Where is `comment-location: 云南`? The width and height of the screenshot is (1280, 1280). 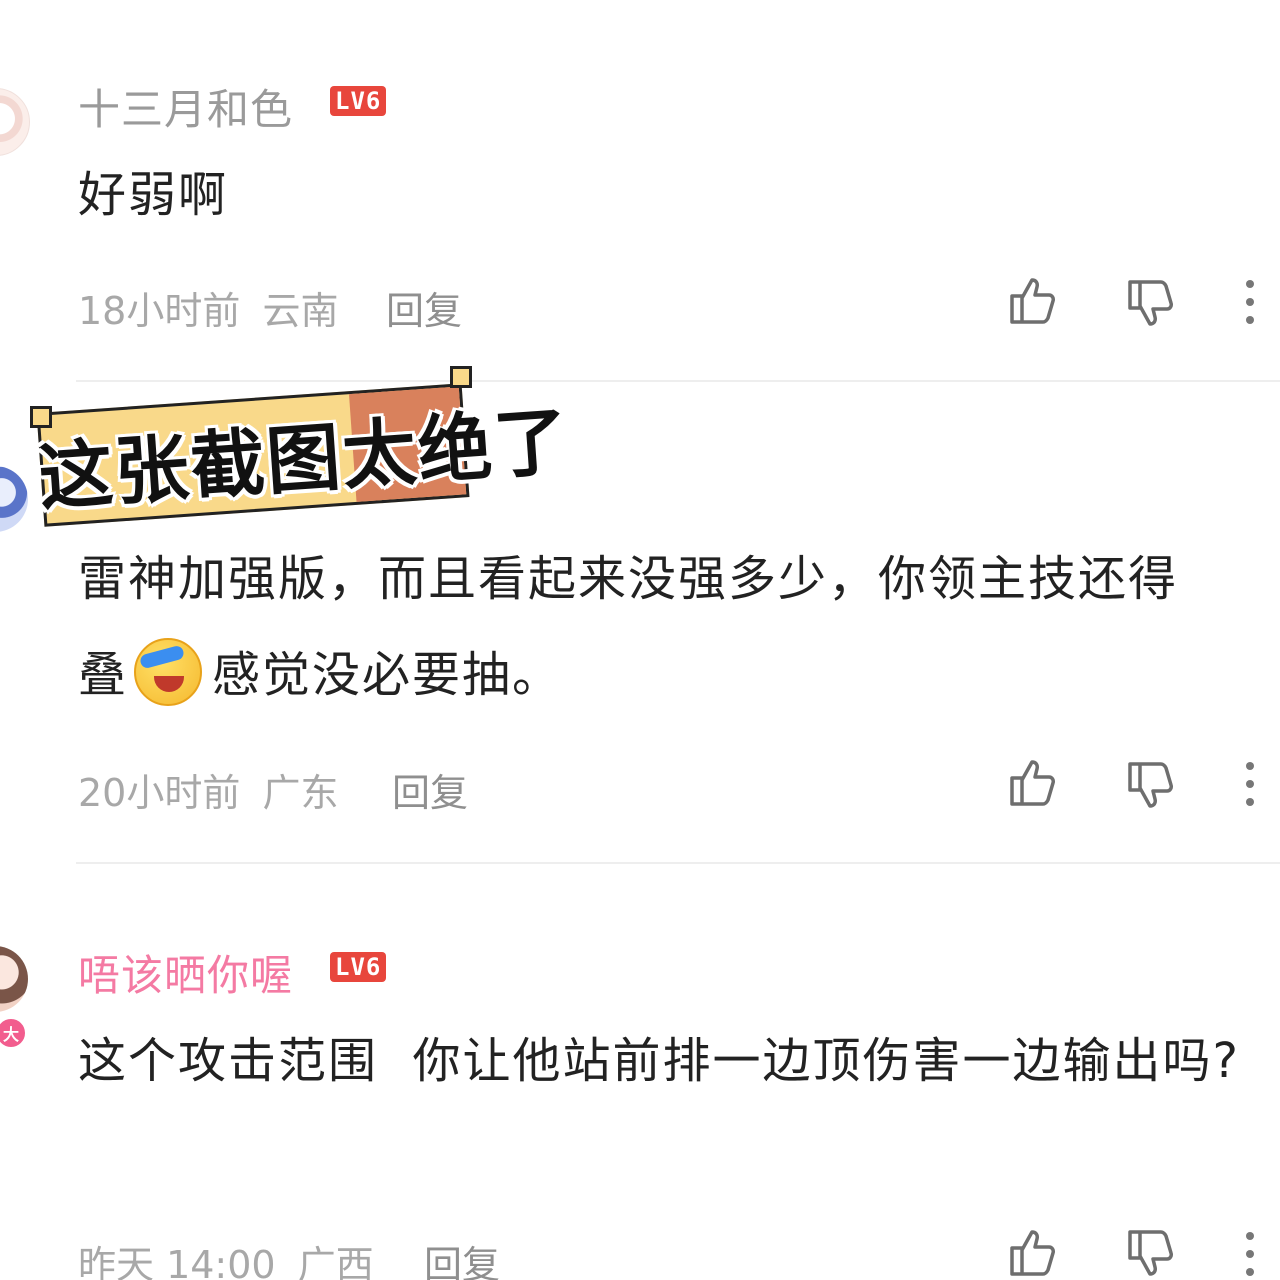
comment-location: 云南 is located at coordinates (300, 311).